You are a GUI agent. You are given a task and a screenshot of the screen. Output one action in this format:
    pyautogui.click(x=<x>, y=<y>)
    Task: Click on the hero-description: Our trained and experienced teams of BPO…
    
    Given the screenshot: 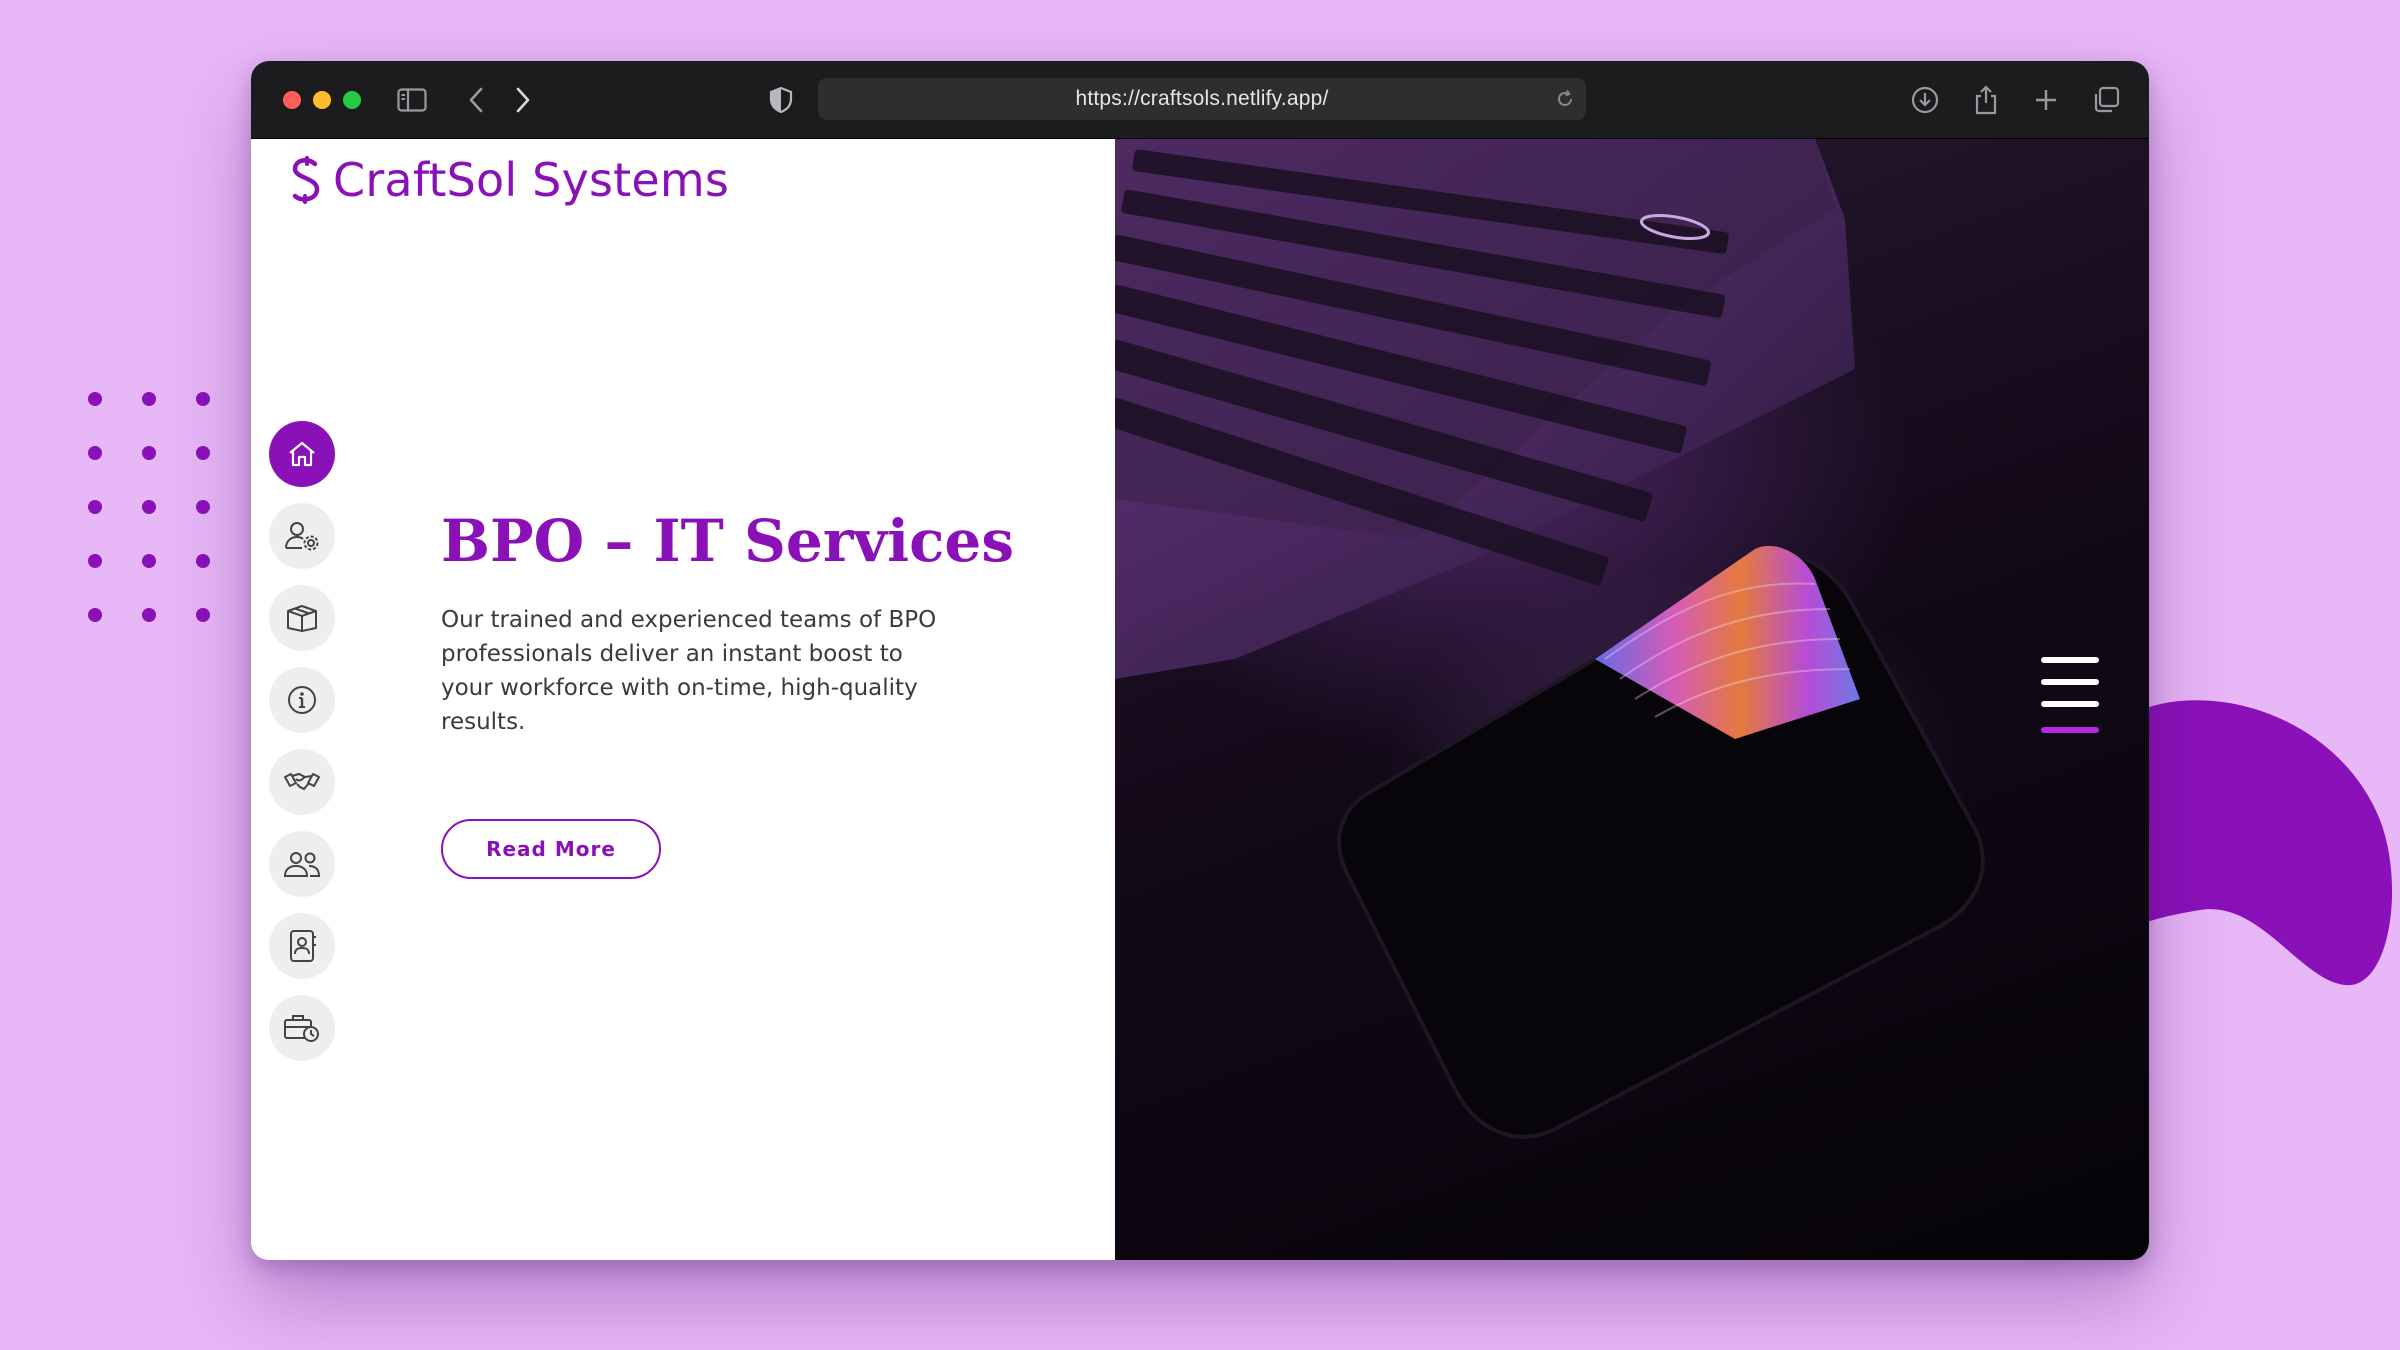 What is the action you would take?
    pyautogui.click(x=689, y=671)
    